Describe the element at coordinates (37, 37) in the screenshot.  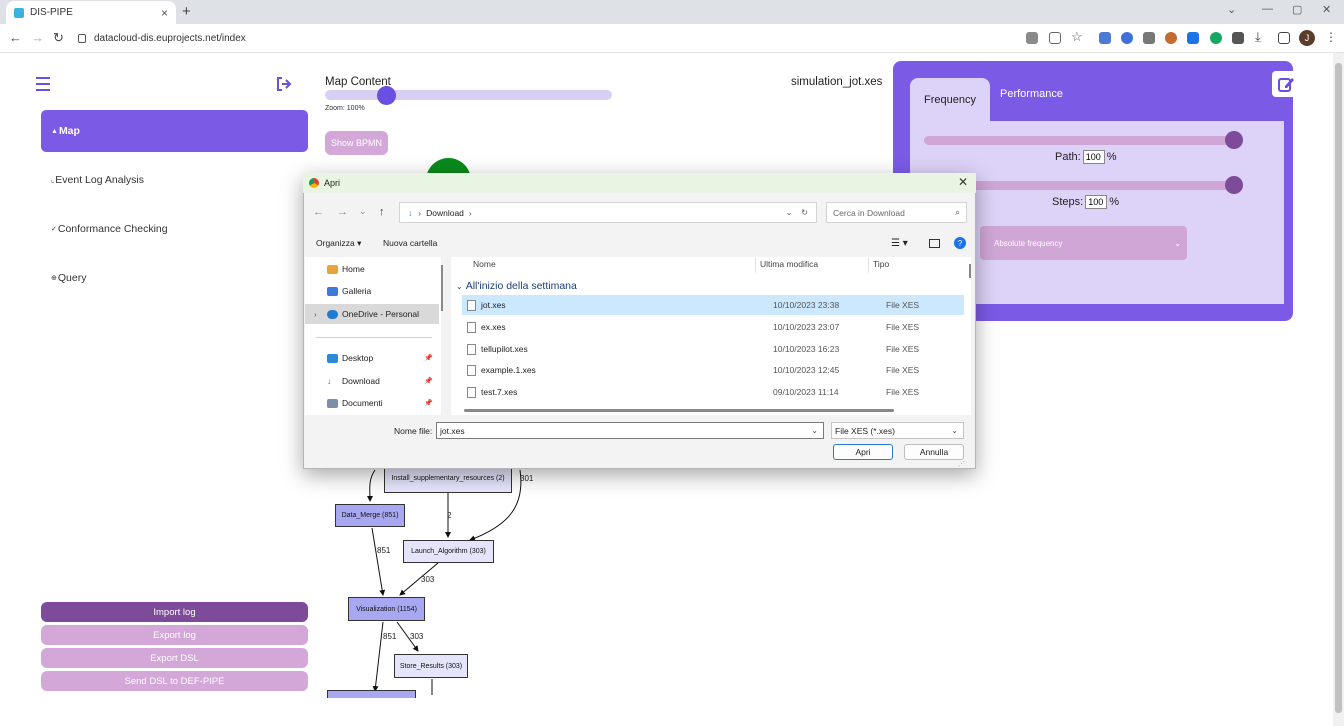
I see `forward-icon: →` at that location.